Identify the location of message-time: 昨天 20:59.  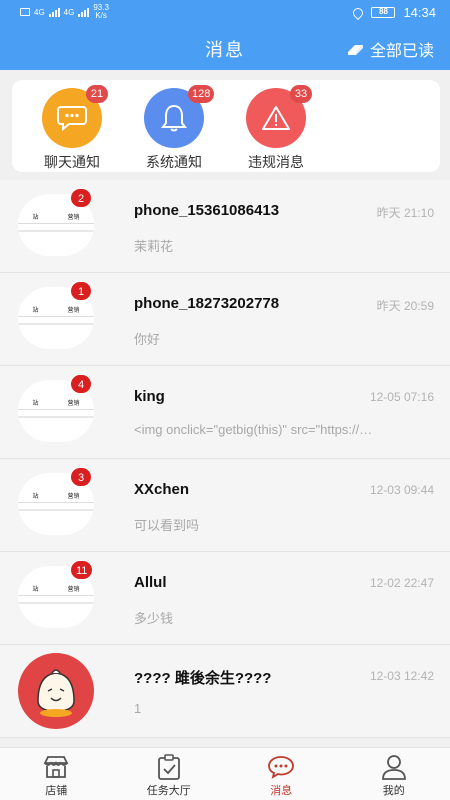
(405, 306).